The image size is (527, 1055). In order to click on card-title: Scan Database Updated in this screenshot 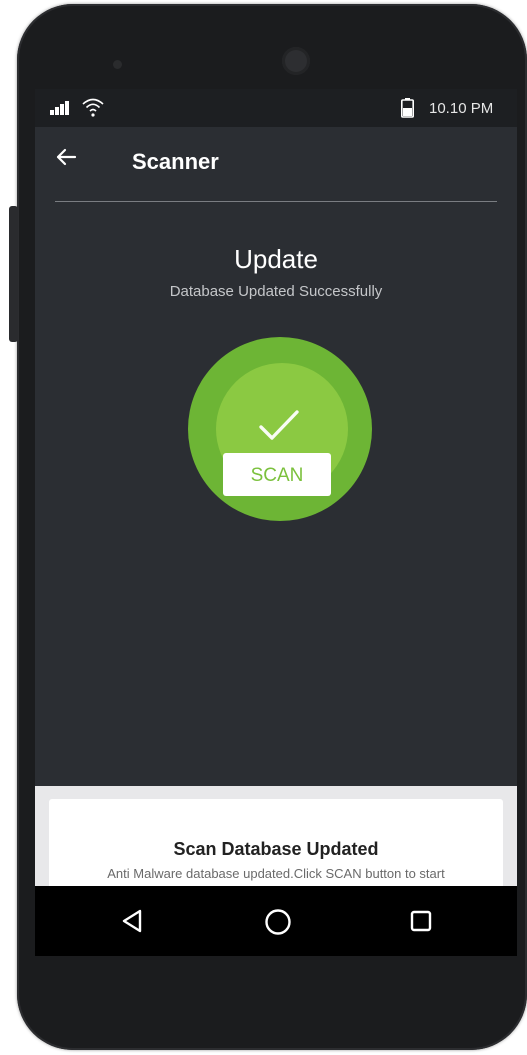, I will do `click(276, 849)`.